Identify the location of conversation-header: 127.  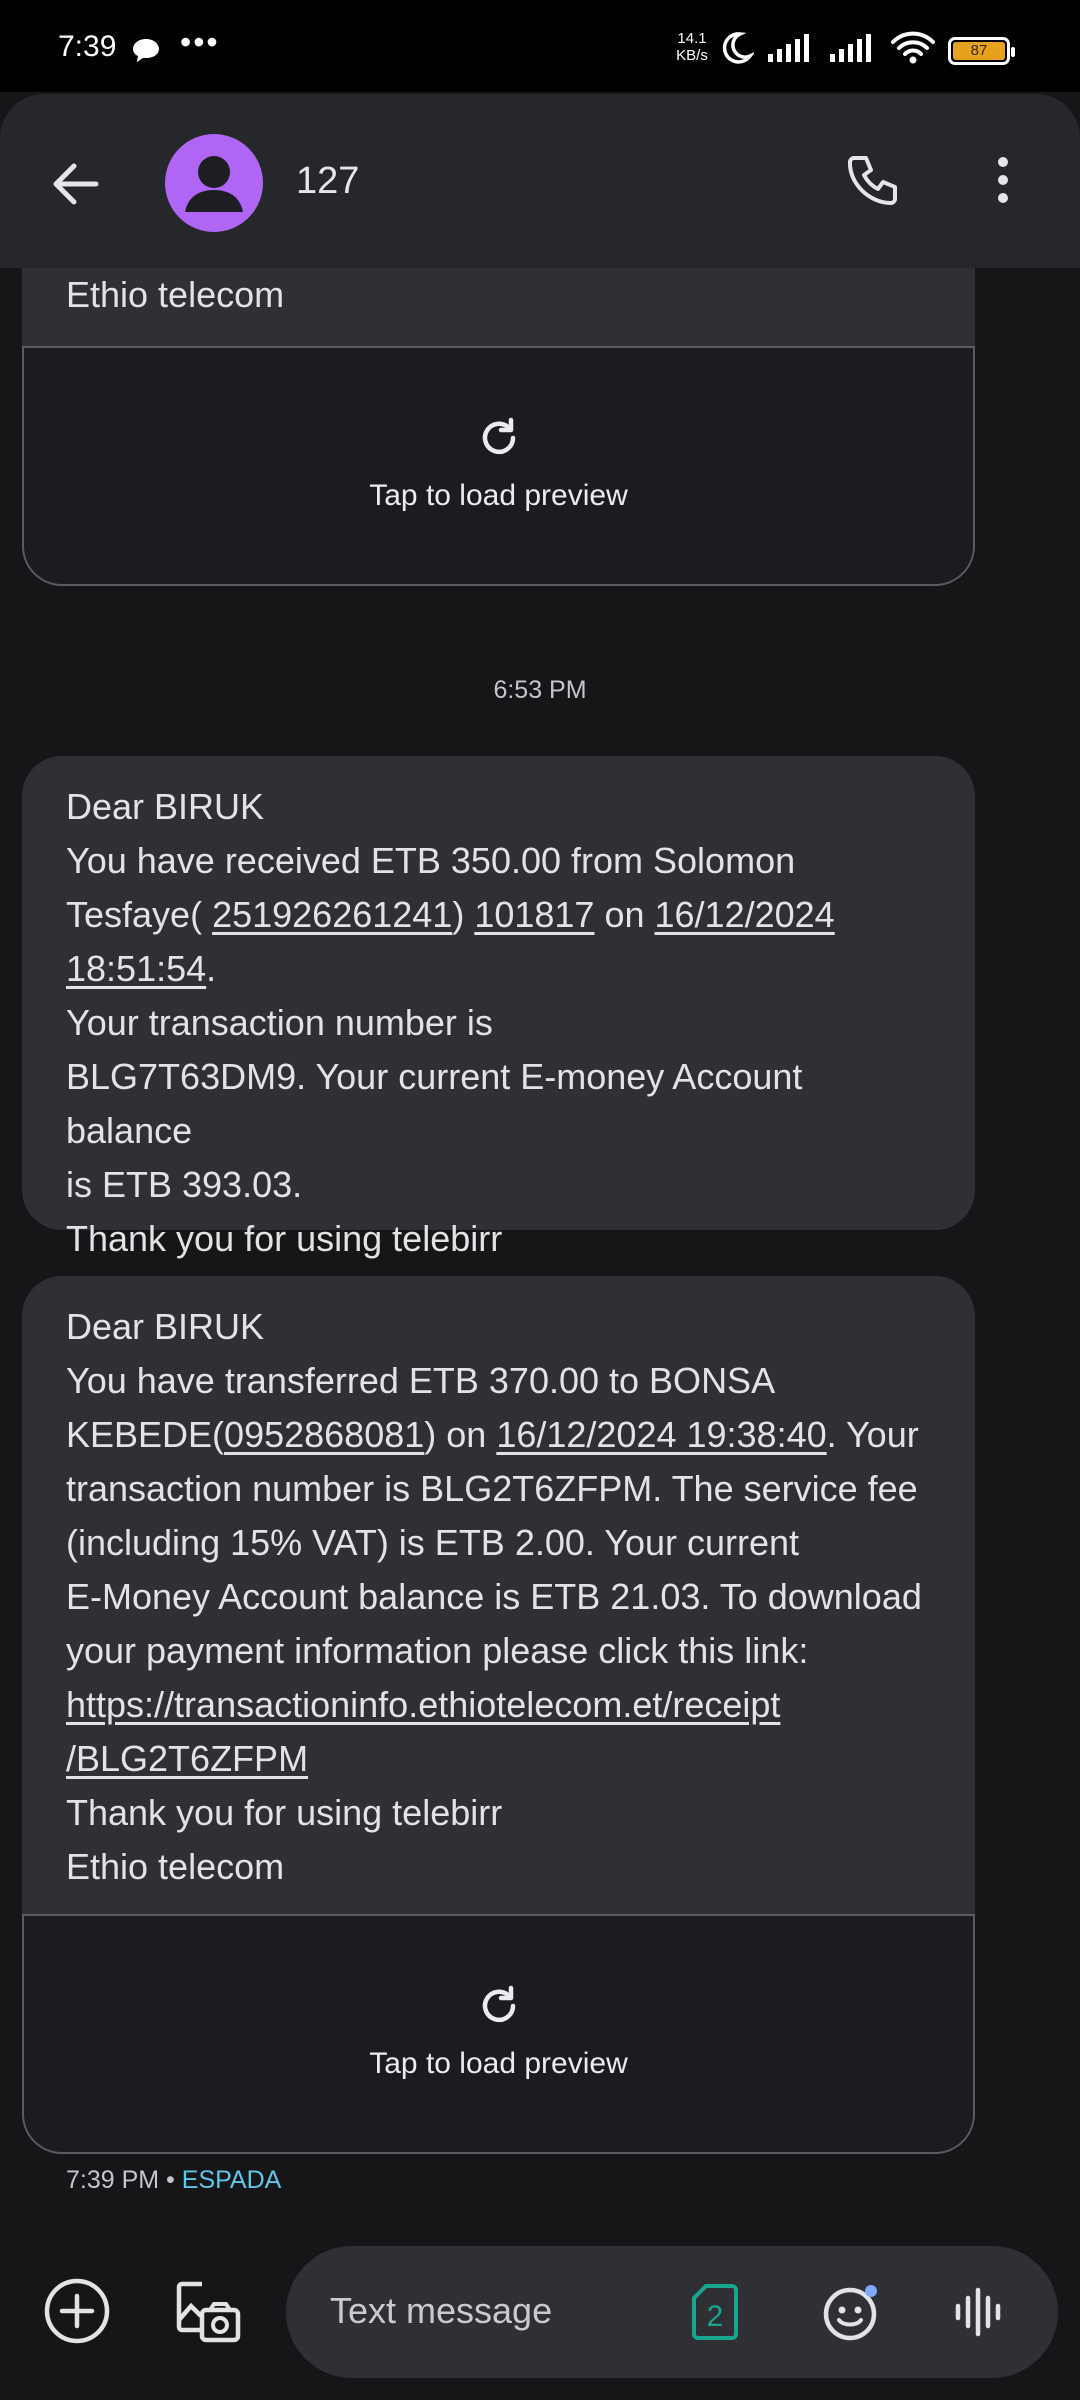
(540, 181).